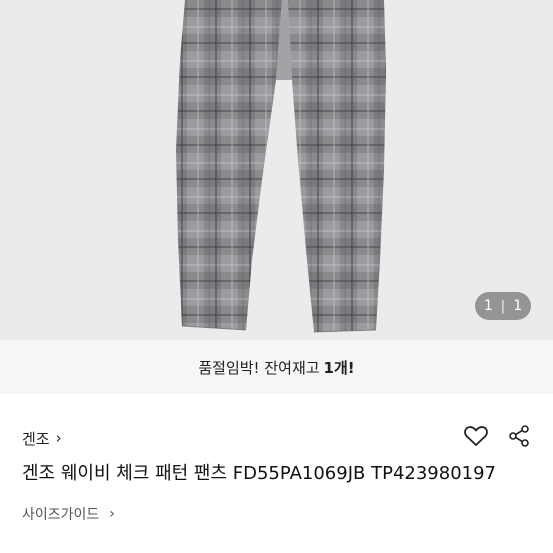 This screenshot has height=553, width=553. I want to click on stock-warning-text: 품절임박! 잔여재고, so click(259, 367).